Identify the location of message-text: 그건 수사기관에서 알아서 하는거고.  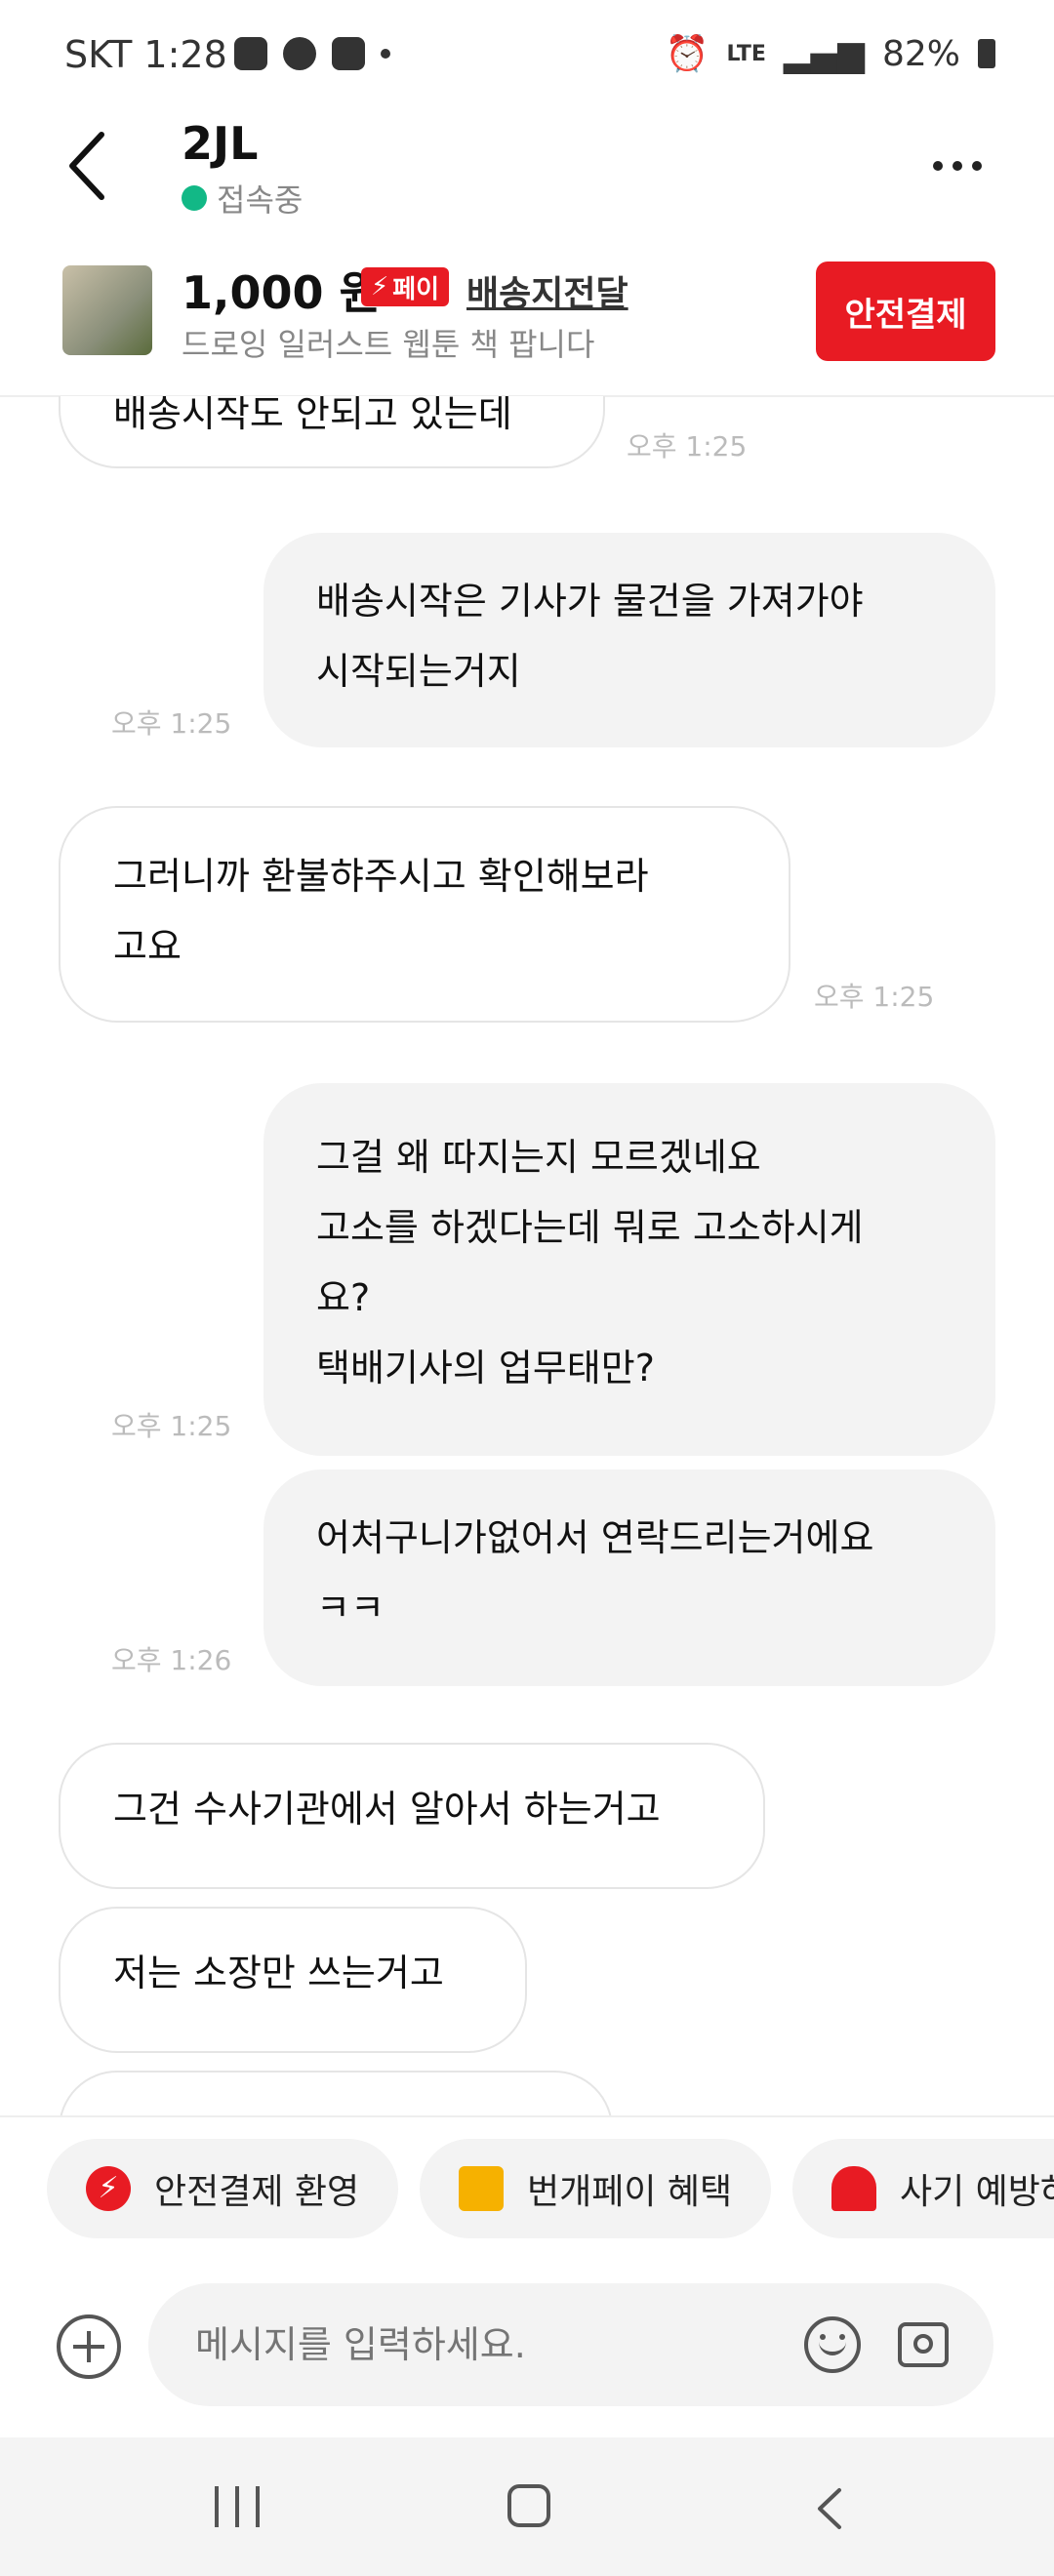
(387, 1809).